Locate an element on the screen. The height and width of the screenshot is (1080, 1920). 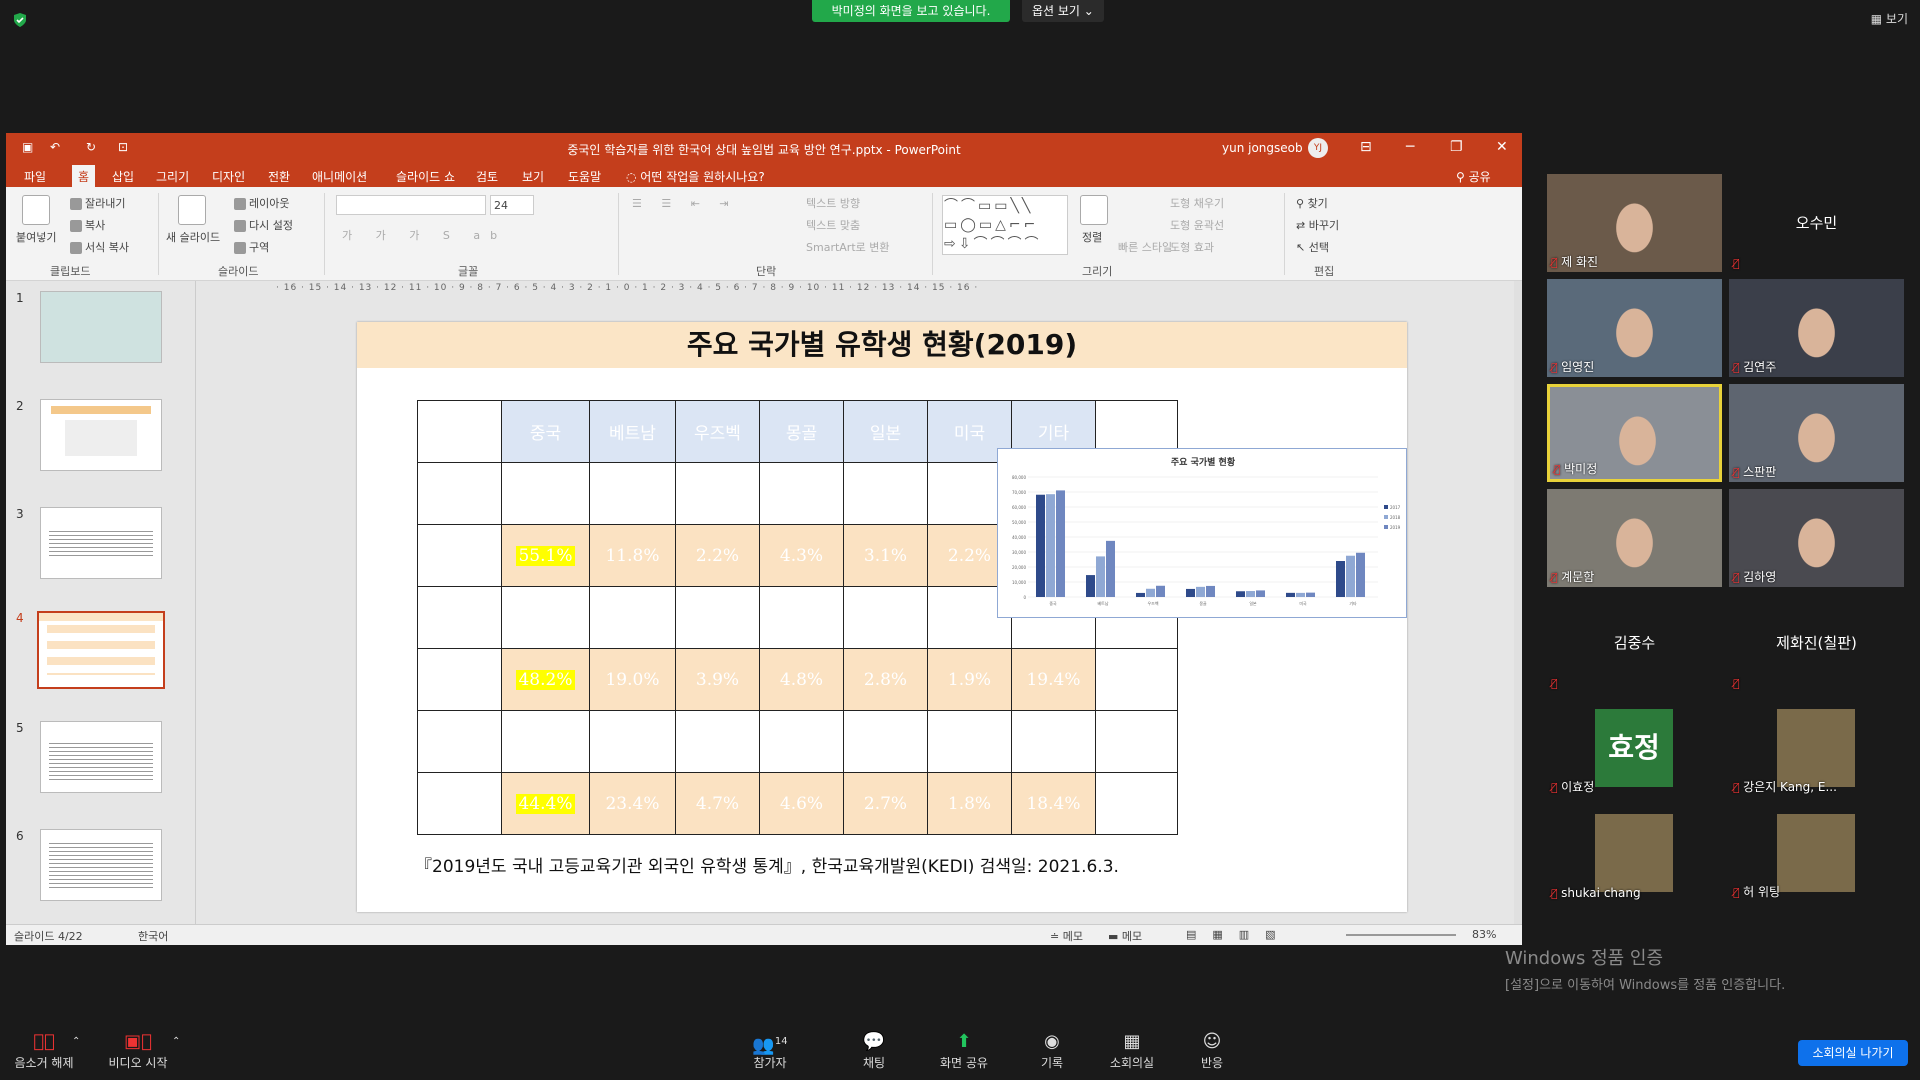
chat-button: 💬 채팅 is located at coordinates (874, 1050).